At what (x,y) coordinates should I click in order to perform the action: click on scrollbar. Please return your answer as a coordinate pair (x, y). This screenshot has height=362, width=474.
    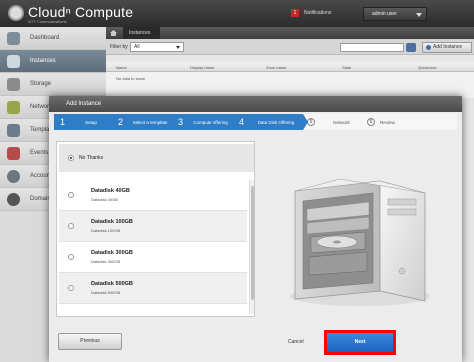
    Looking at the image, I should click on (251, 247).